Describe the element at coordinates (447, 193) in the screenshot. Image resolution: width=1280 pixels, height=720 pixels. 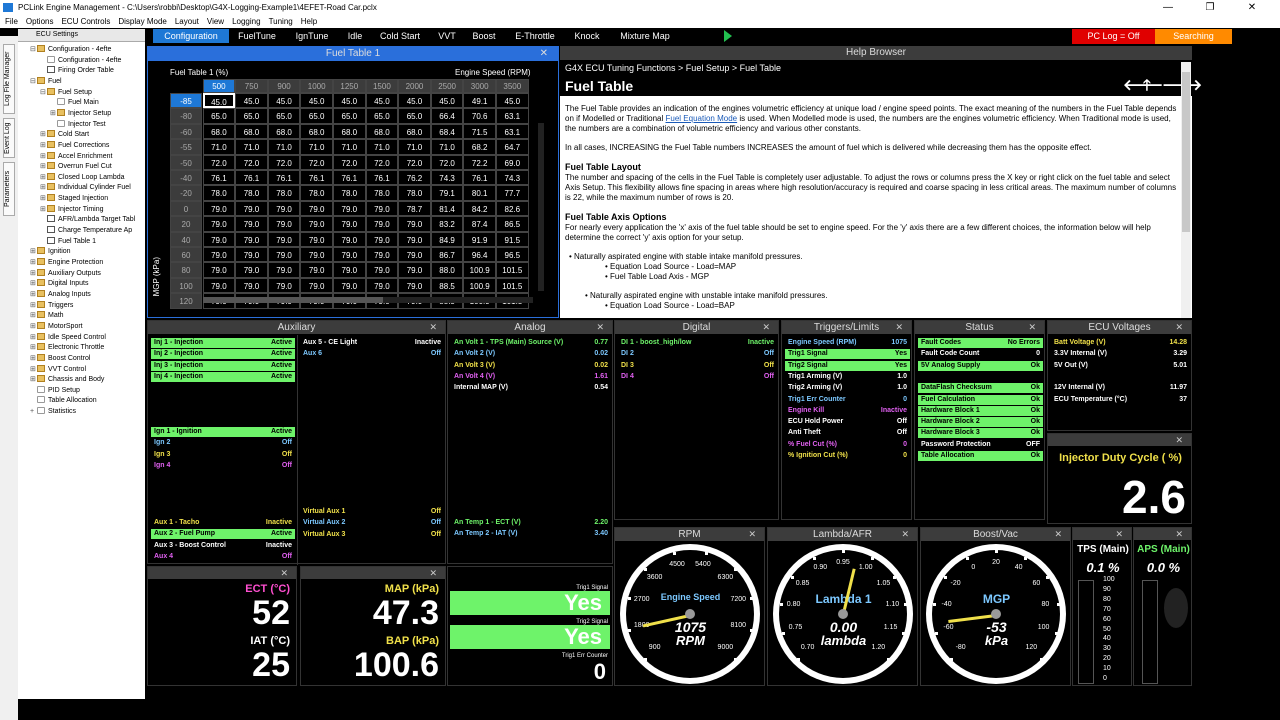
I see `table-cell: 79.1` at that location.